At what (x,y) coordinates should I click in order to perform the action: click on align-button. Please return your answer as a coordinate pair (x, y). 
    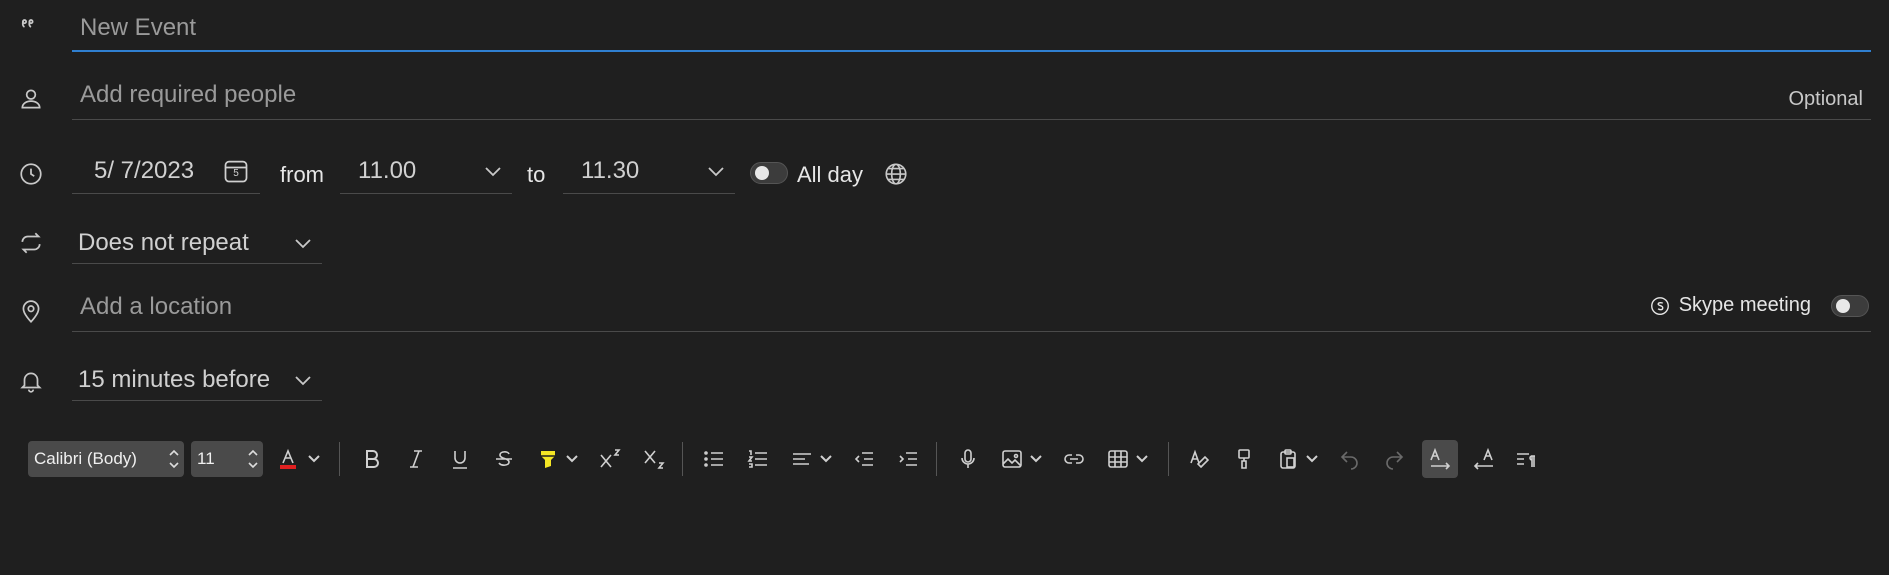
    Looking at the image, I should click on (802, 459).